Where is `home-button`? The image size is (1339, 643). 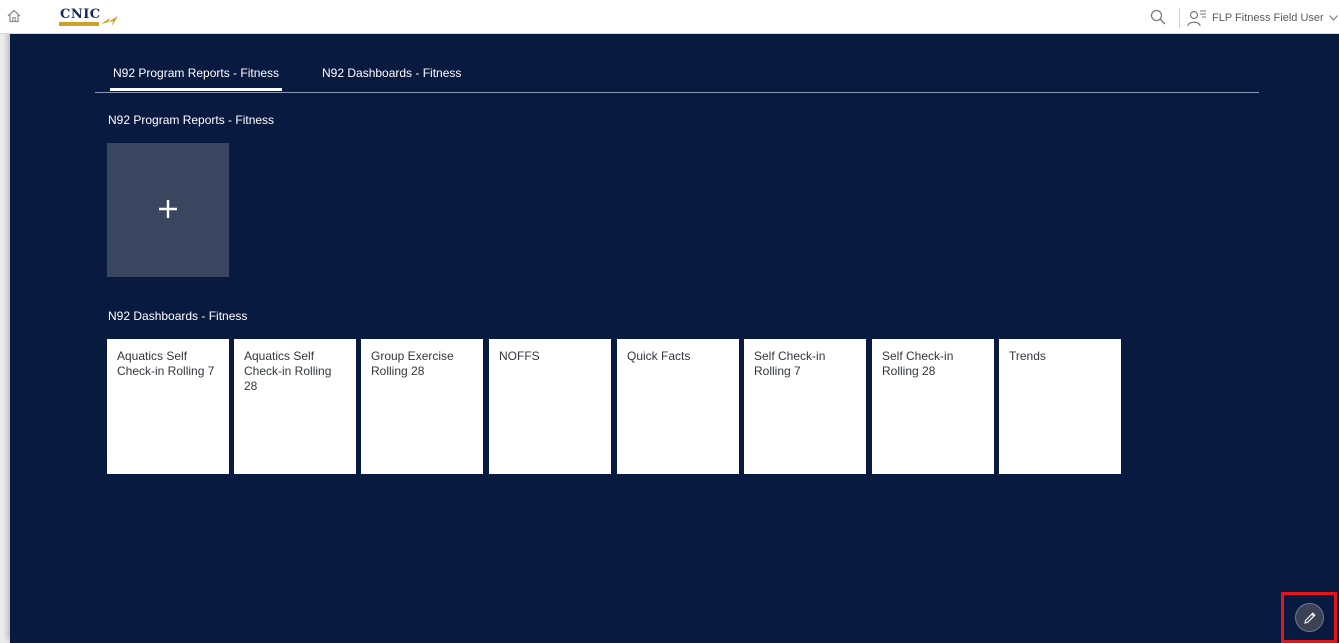 home-button is located at coordinates (14, 17).